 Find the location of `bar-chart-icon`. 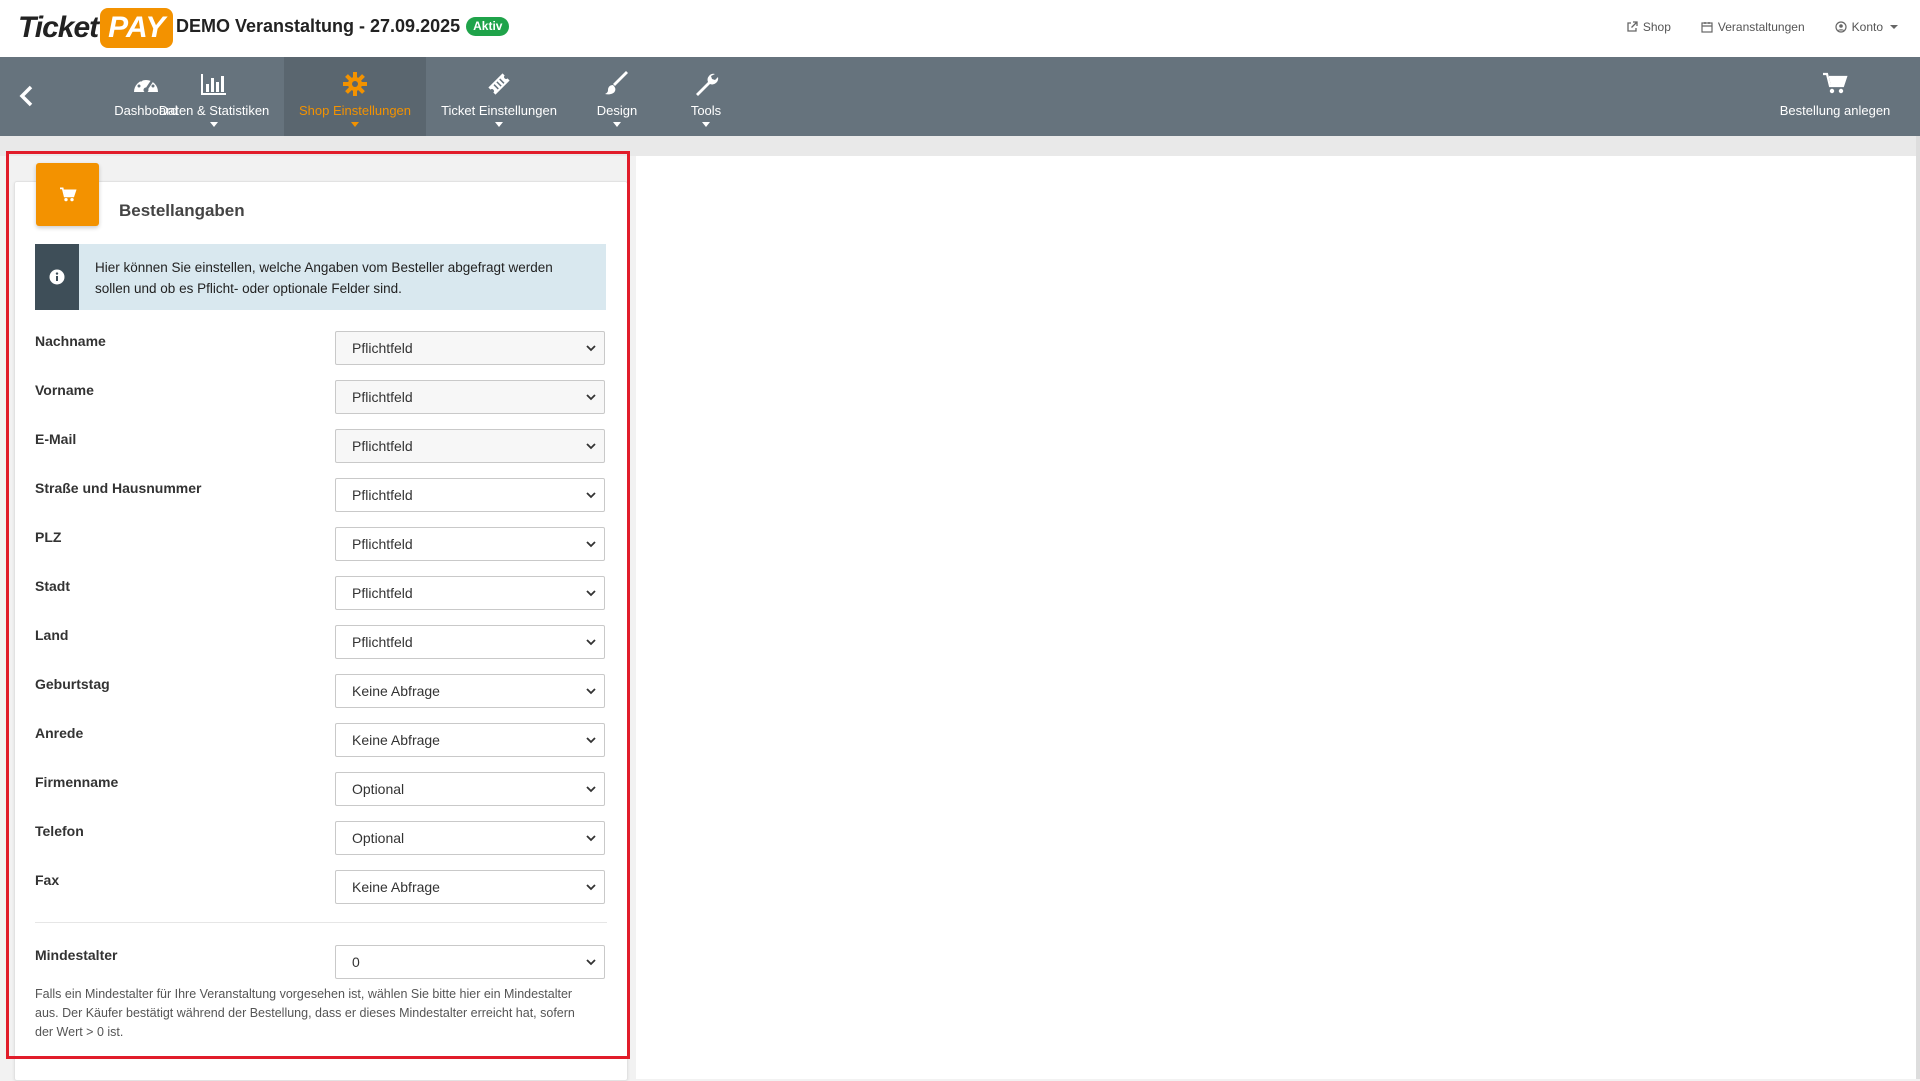

bar-chart-icon is located at coordinates (213, 84).